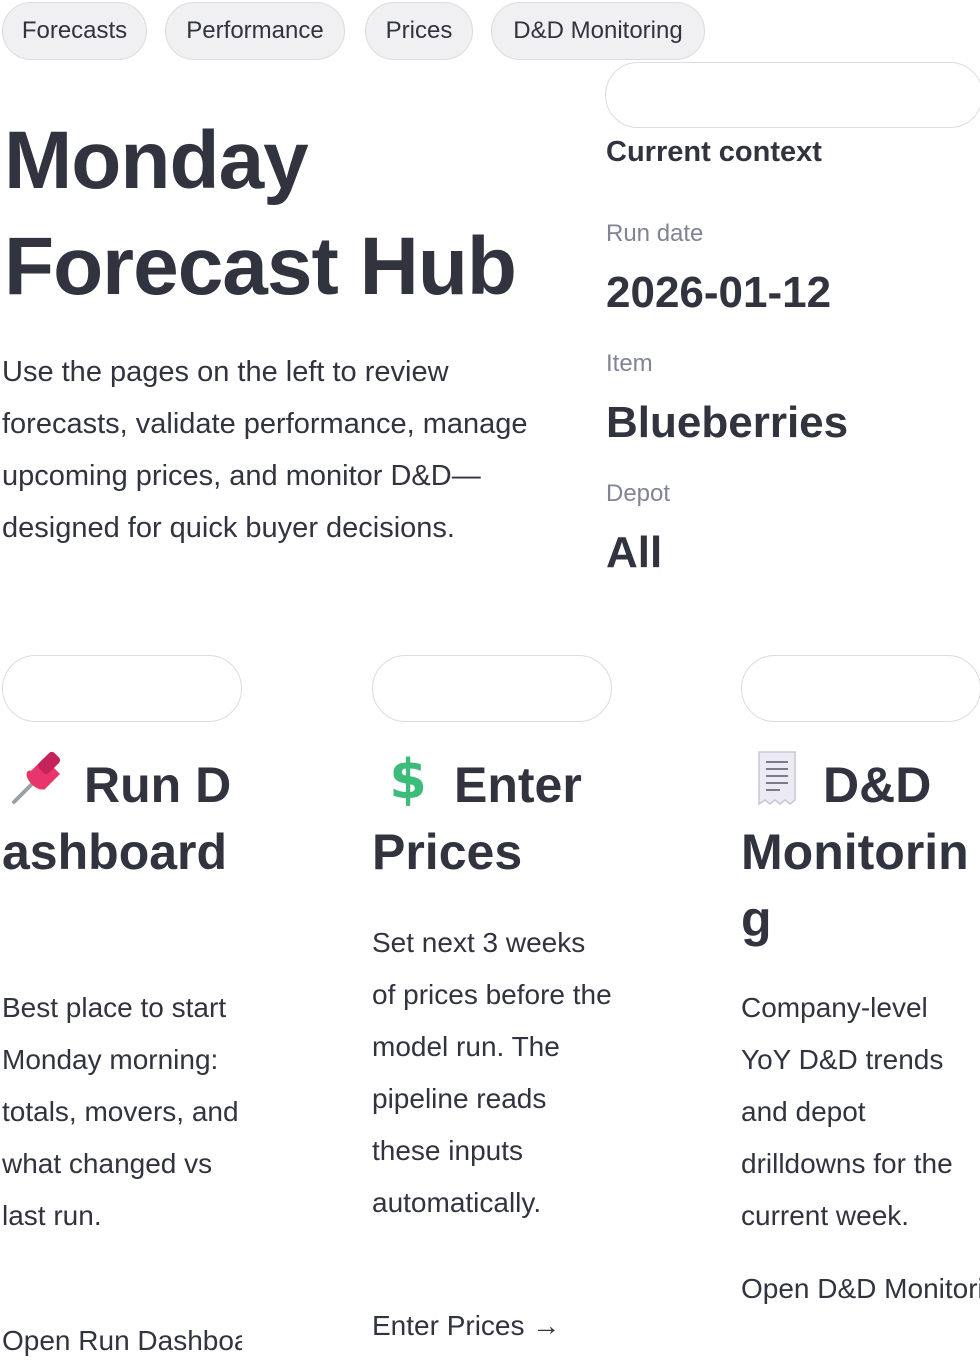 The image size is (980, 1361). I want to click on nav-pill-dnd-monitoring: D&D Monitoring, so click(598, 31).